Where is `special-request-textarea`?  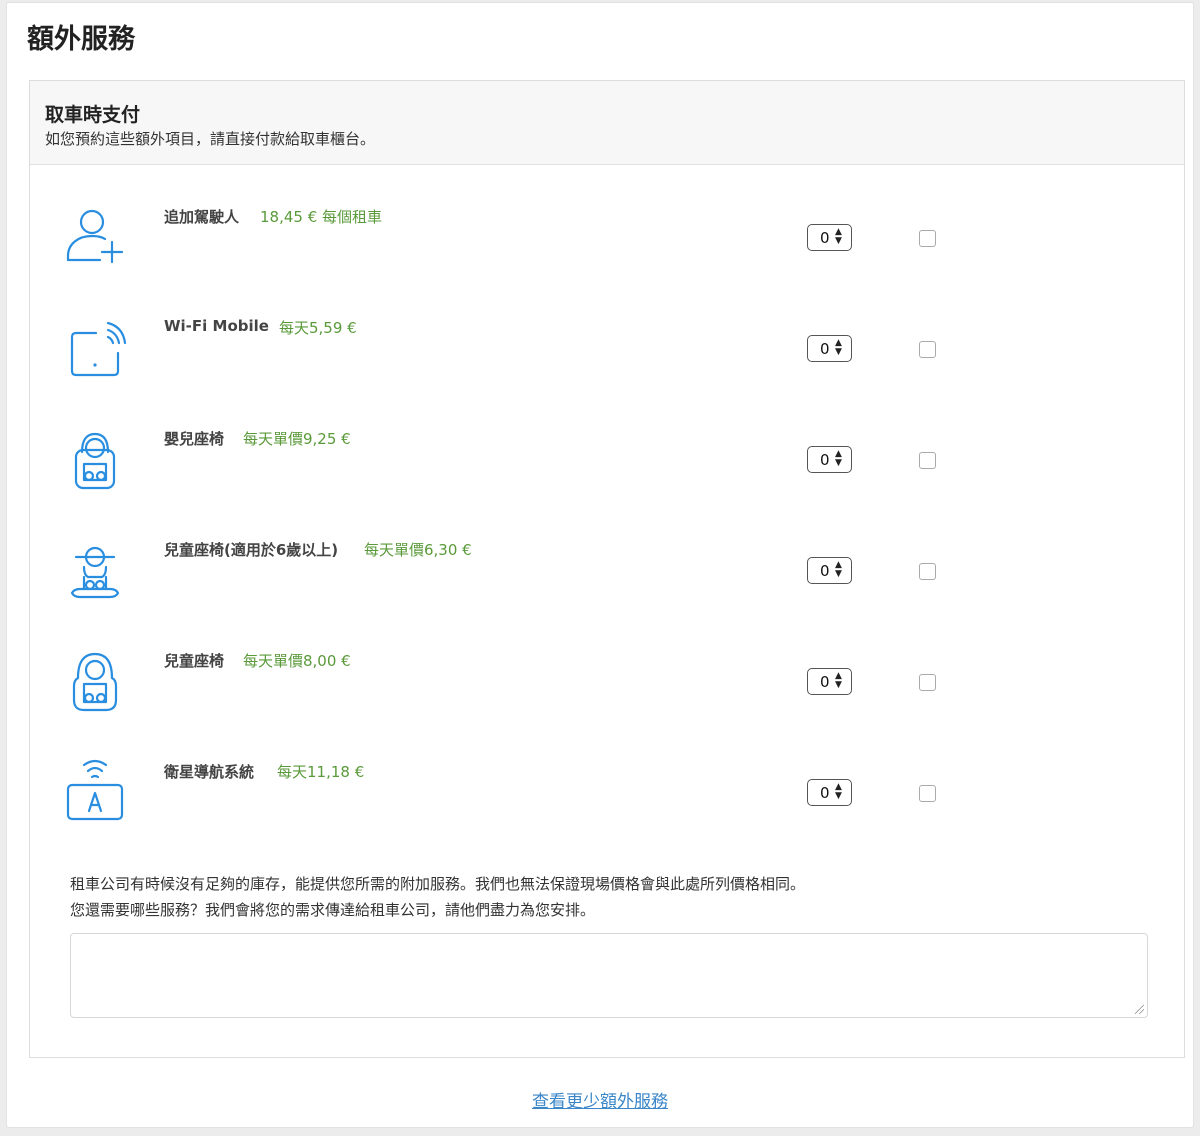
special-request-textarea is located at coordinates (609, 975).